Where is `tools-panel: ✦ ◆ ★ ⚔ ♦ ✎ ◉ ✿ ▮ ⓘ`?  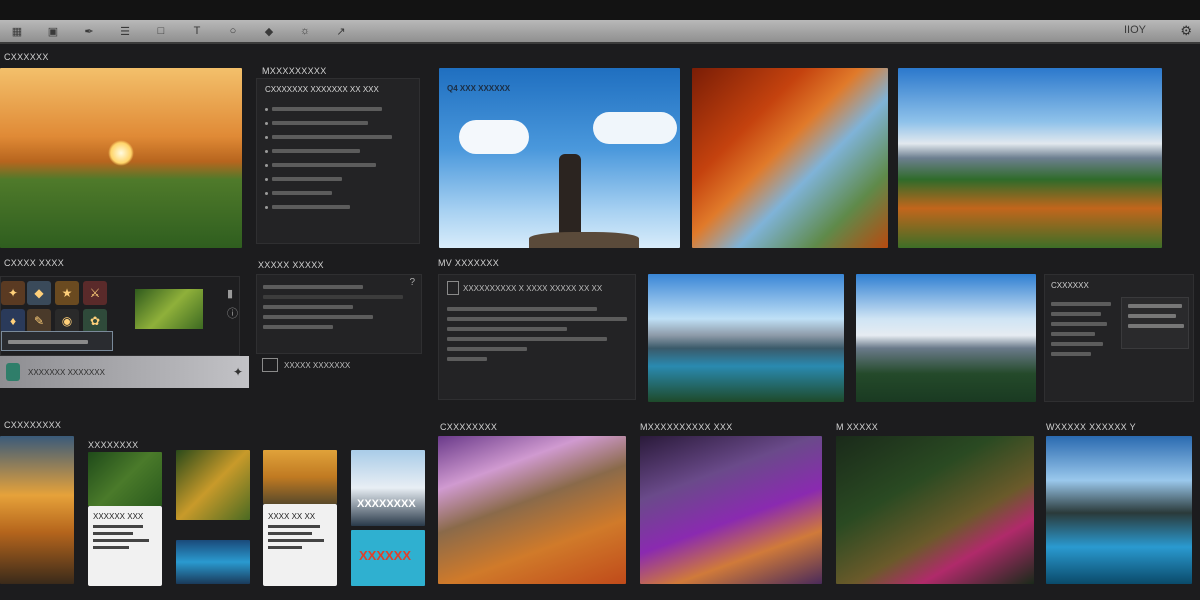
tools-panel: ✦ ◆ ★ ⚔ ♦ ✎ ◉ ✿ ▮ ⓘ is located at coordinates (120, 316).